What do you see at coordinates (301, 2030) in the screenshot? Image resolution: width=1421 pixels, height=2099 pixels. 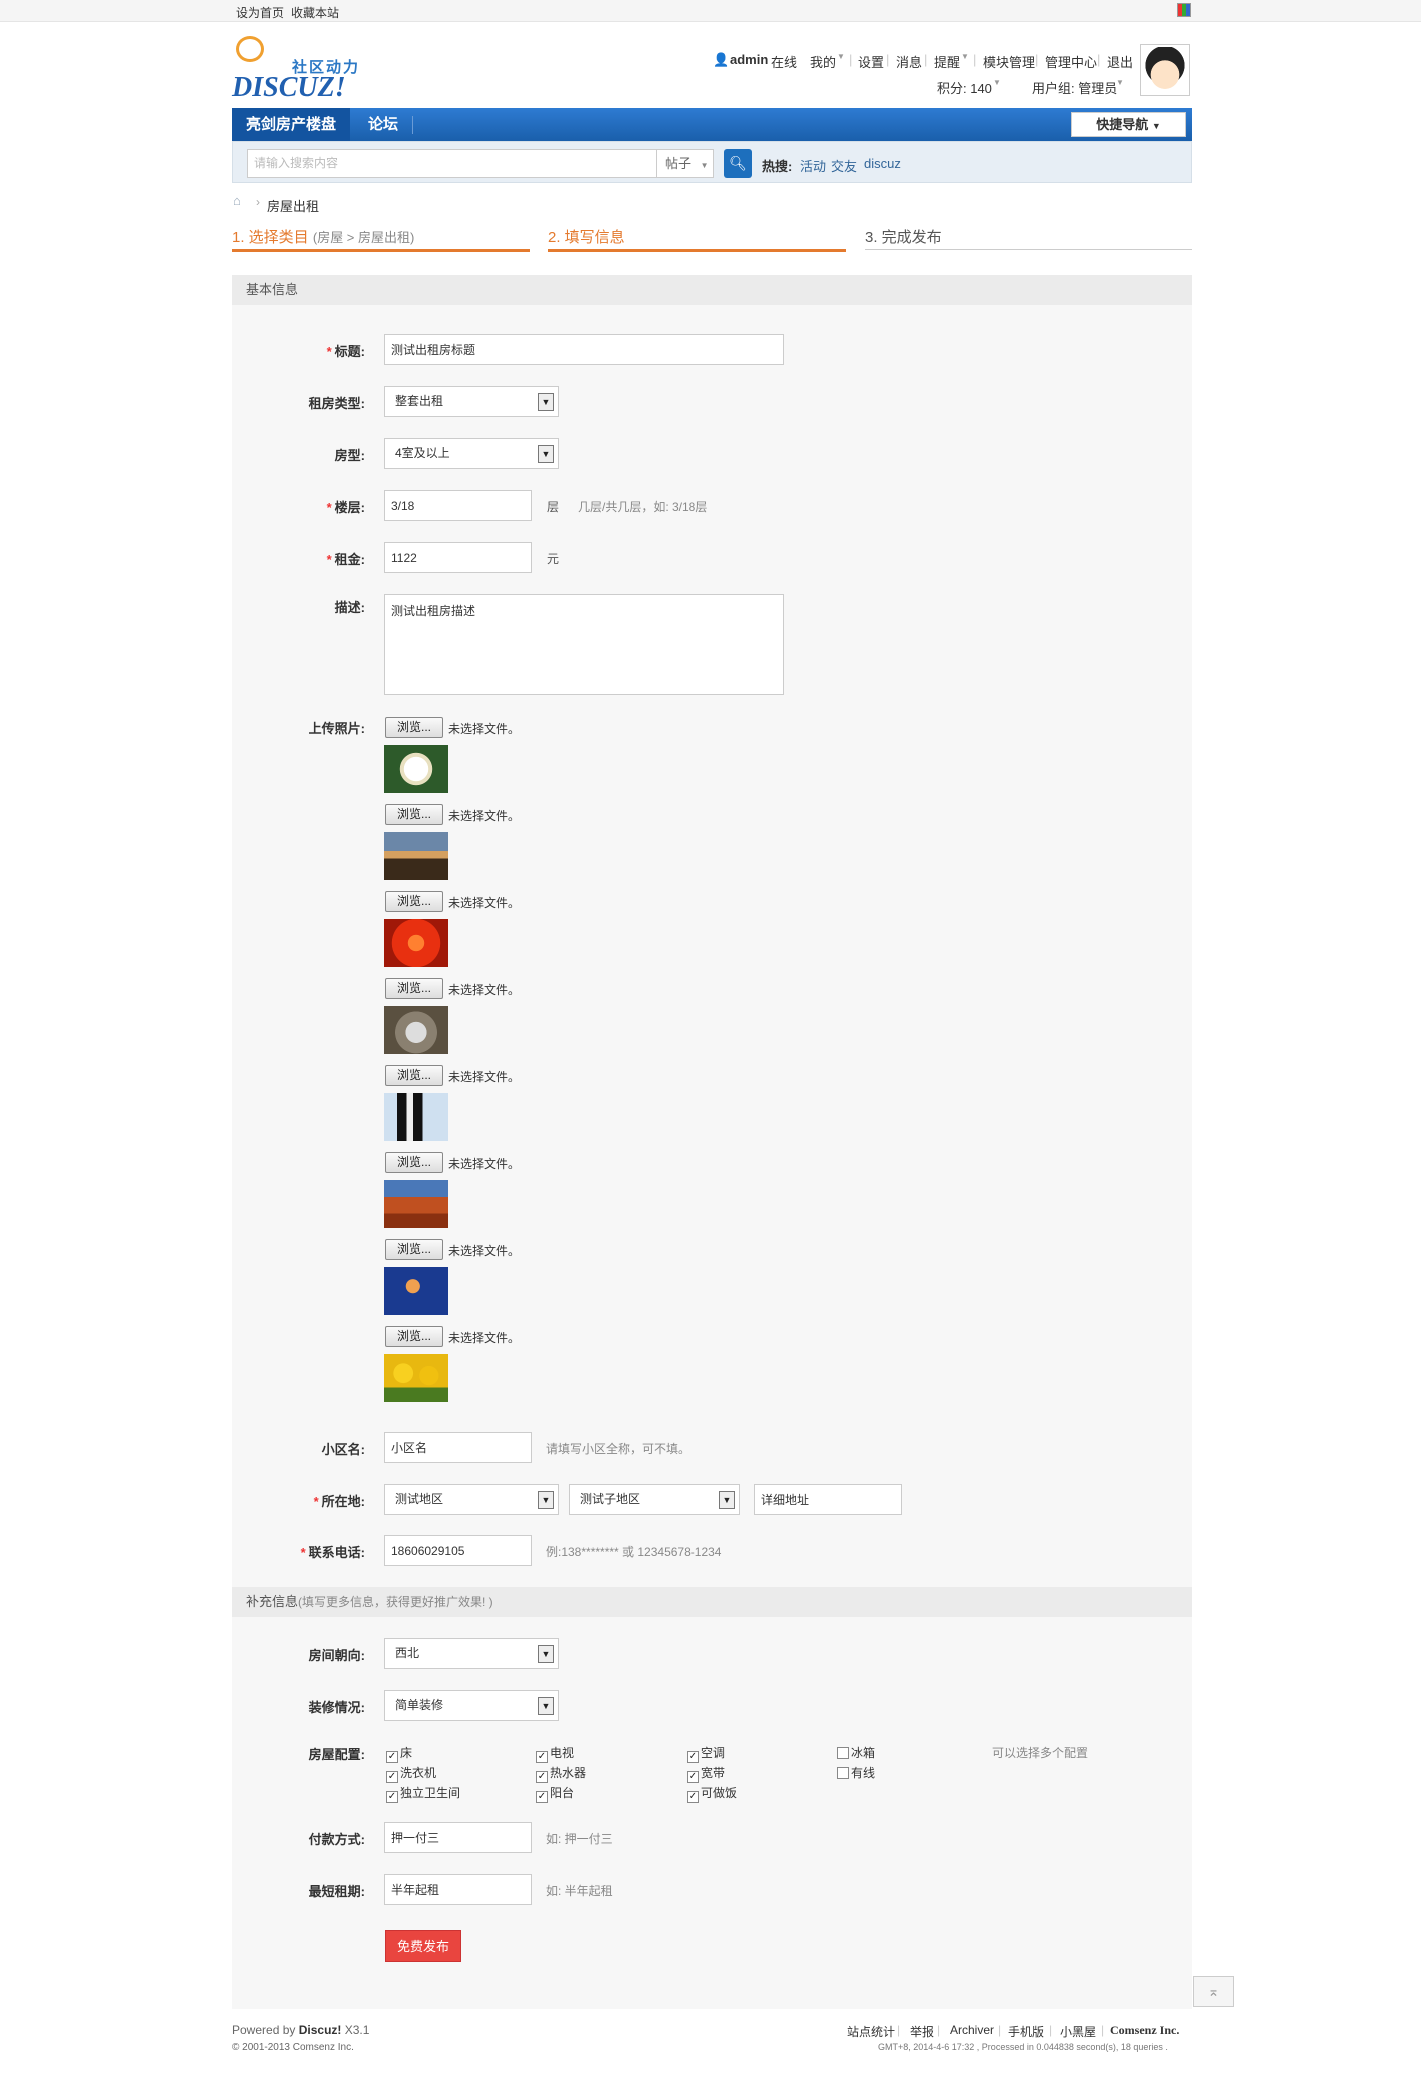 I see `powered-by: Powered by Discuz! X3.1` at bounding box center [301, 2030].